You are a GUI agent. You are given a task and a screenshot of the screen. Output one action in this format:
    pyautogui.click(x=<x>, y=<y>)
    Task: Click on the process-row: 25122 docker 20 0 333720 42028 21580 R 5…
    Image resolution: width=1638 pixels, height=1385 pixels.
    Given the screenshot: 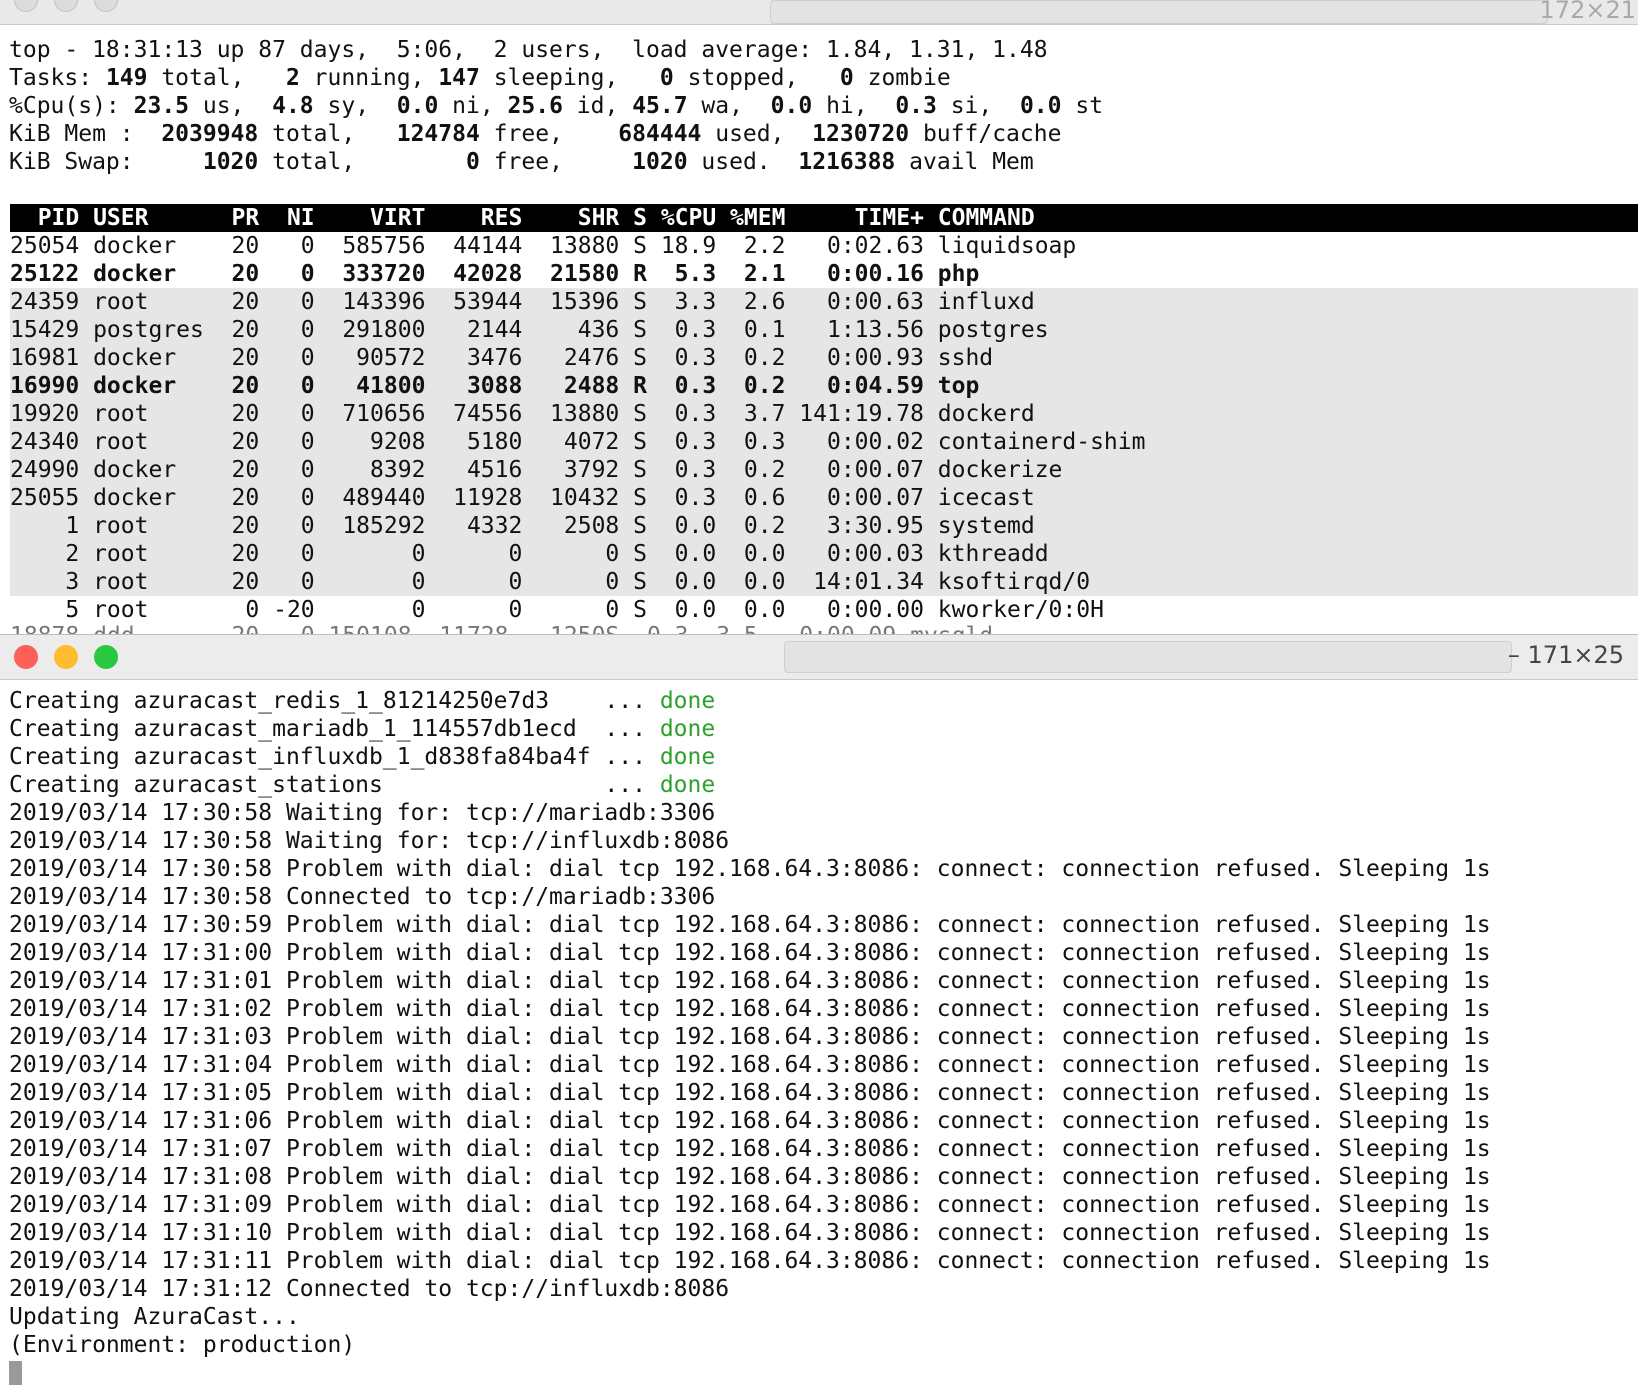 What is the action you would take?
    pyautogui.click(x=824, y=274)
    